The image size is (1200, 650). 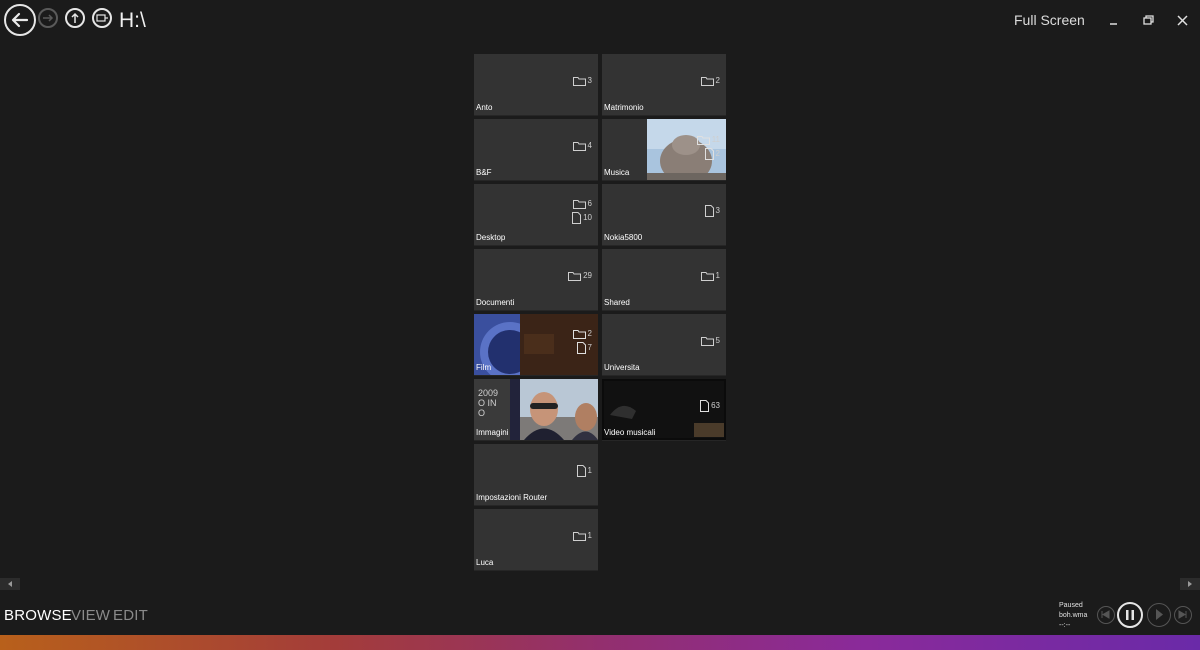 What do you see at coordinates (600, 642) in the screenshot?
I see `accent-strip` at bounding box center [600, 642].